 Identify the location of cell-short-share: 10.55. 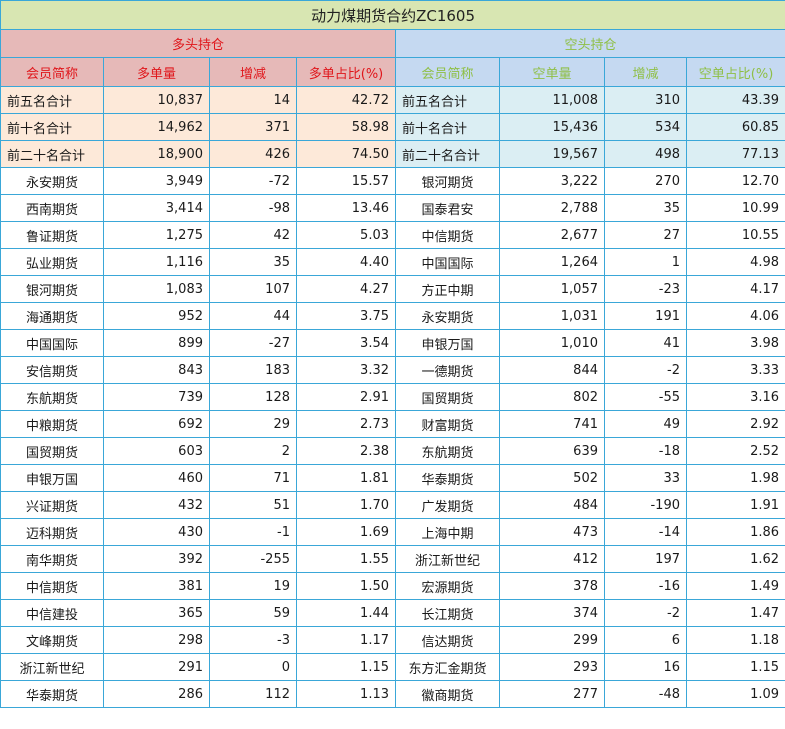
(735, 235).